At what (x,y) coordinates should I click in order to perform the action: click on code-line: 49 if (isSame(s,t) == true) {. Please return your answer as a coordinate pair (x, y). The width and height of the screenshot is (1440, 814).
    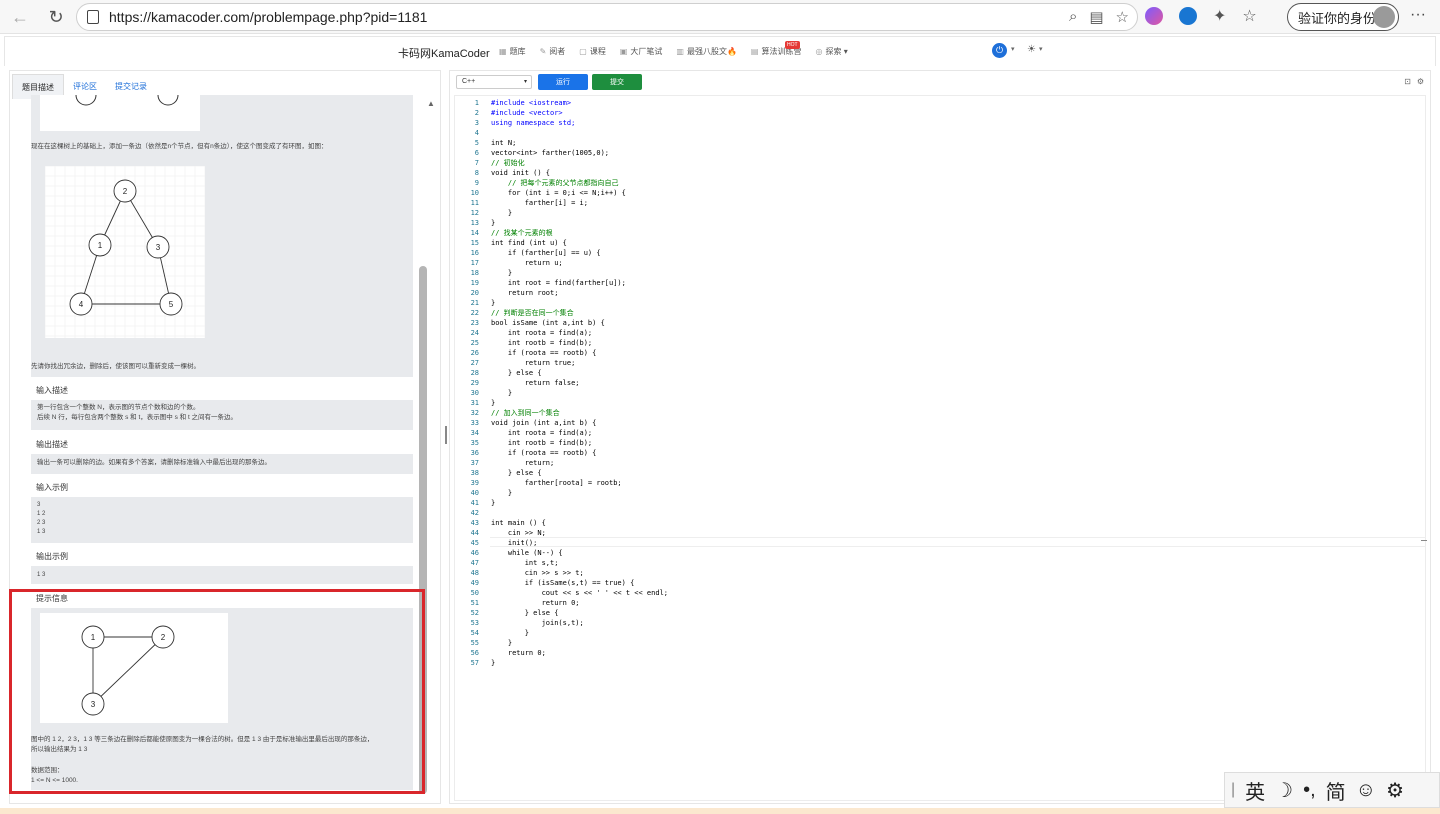
    Looking at the image, I should click on (940, 583).